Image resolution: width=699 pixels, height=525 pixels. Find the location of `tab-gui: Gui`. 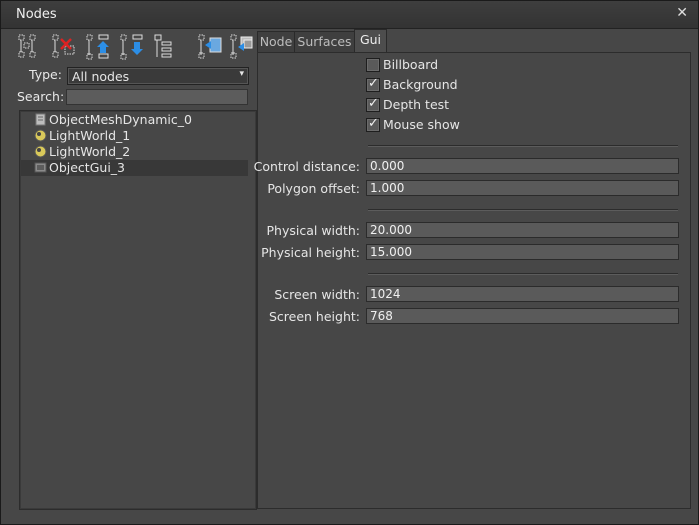

tab-gui: Gui is located at coordinates (370, 41).